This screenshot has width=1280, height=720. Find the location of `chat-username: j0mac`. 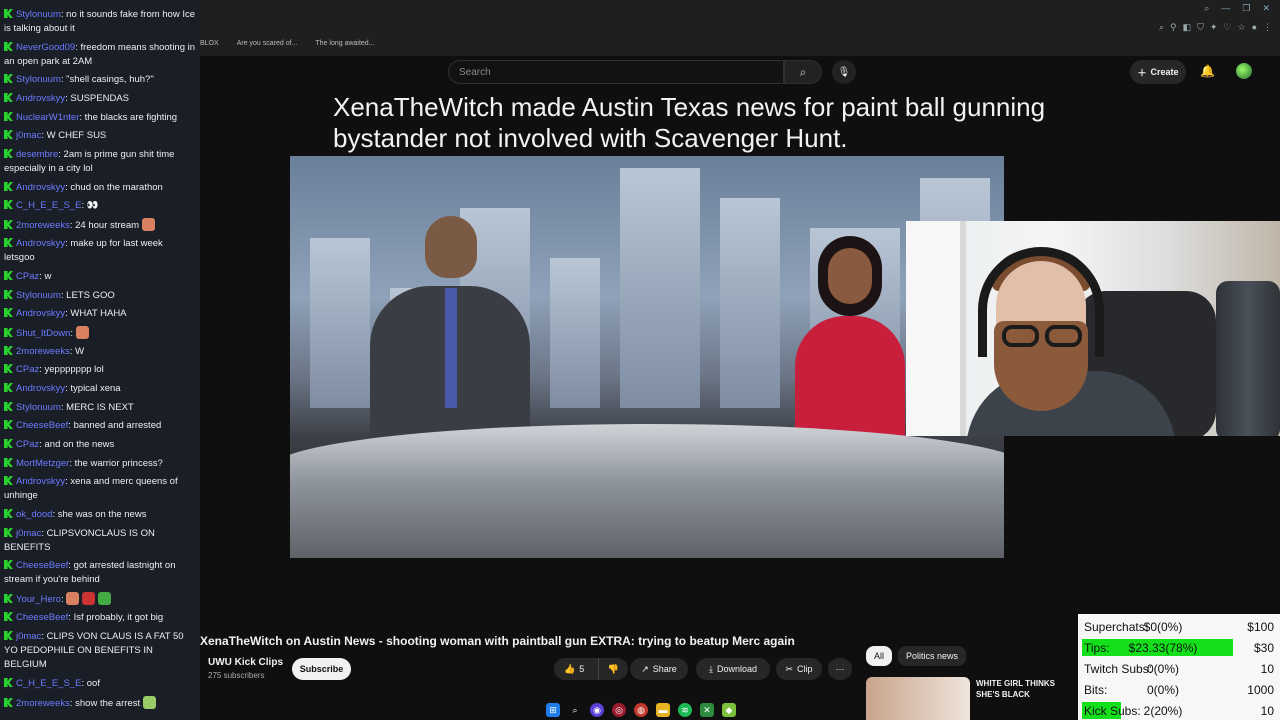

chat-username: j0mac is located at coordinates (29, 636).